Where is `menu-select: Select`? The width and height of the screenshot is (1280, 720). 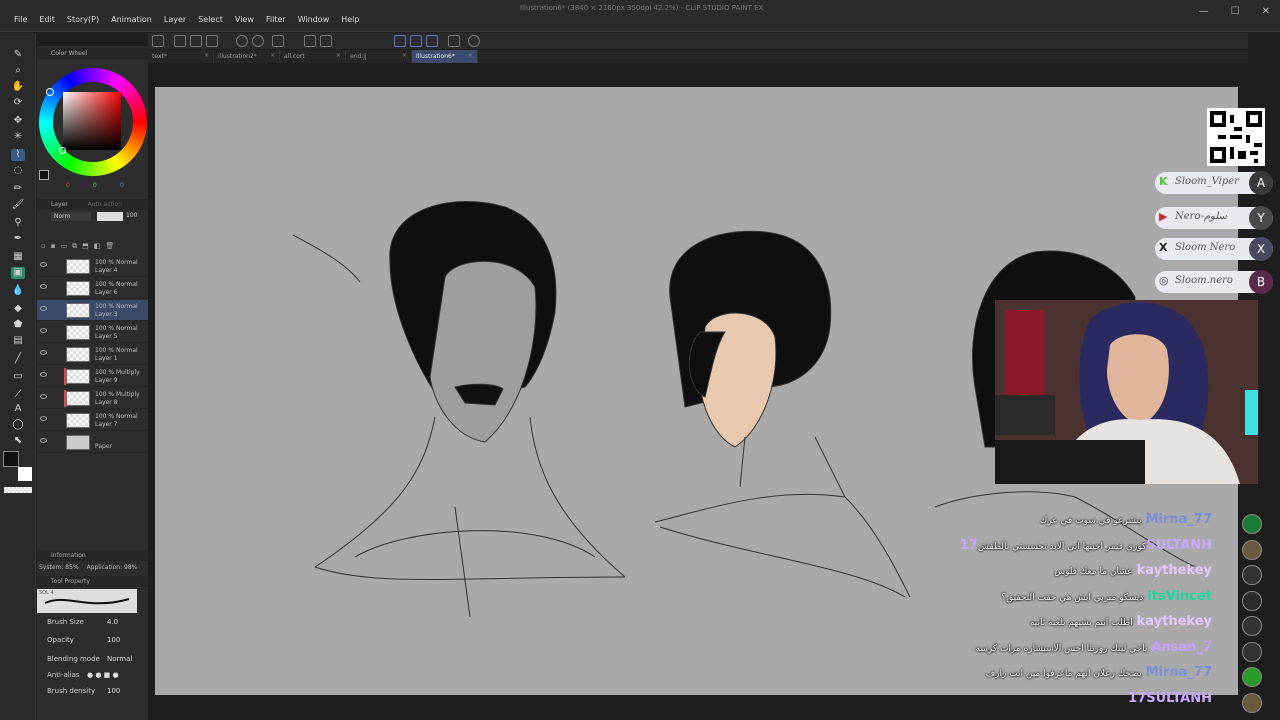 menu-select: Select is located at coordinates (210, 19).